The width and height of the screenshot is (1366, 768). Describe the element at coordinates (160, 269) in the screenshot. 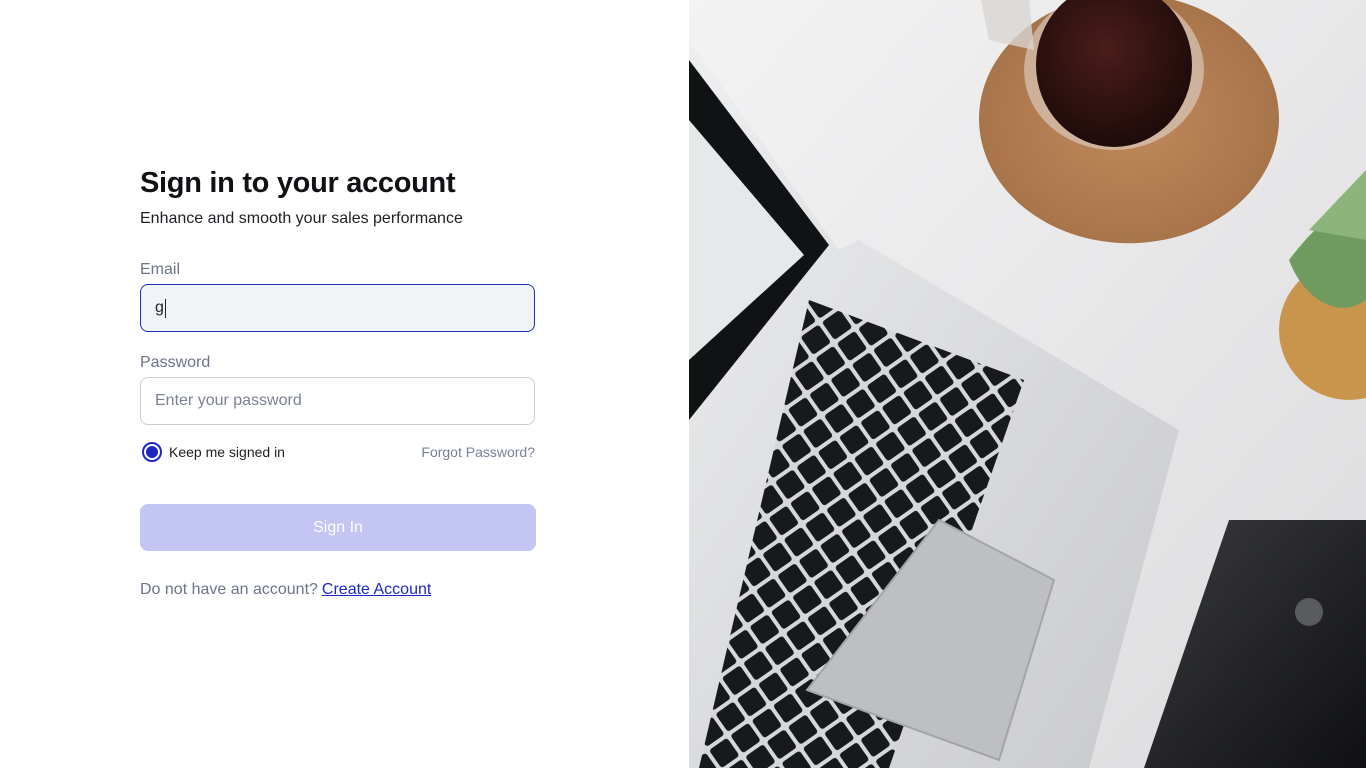

I see `email-label: Email` at that location.